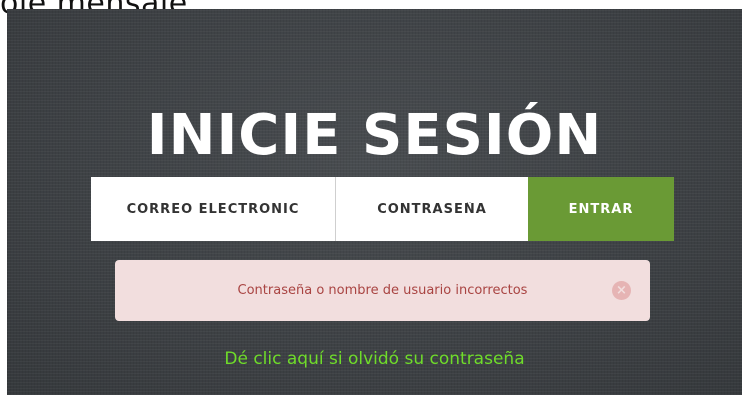 The image size is (749, 395). What do you see at coordinates (374, 359) in the screenshot?
I see `forgot-password-link: Dé clic aquí si olvidó su contraseña` at bounding box center [374, 359].